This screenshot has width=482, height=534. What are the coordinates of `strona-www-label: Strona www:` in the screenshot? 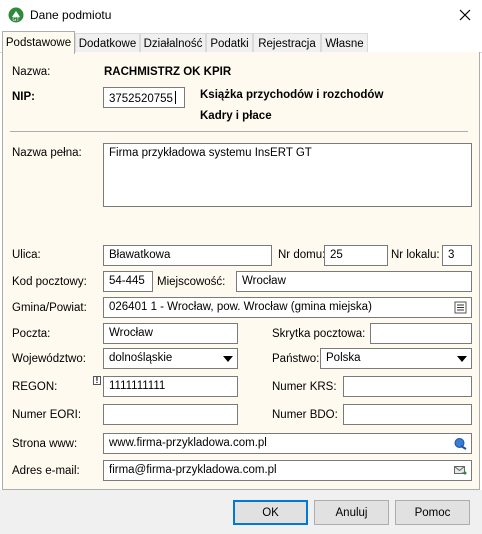 It's located at (45, 444).